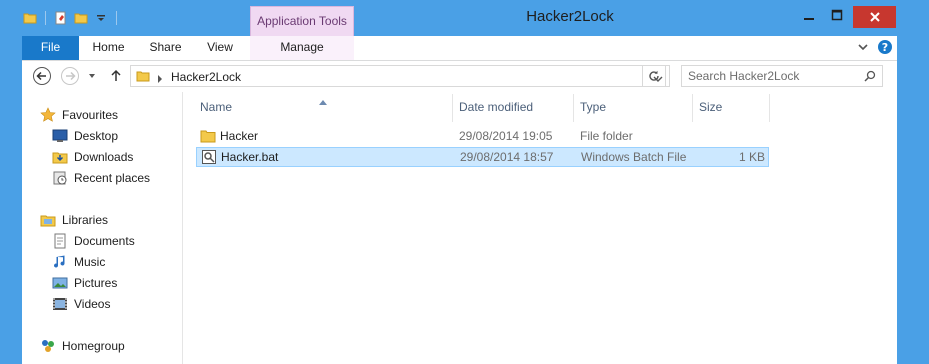 The image size is (929, 364). What do you see at coordinates (206, 77) in the screenshot?
I see `breadcrumb: Hacker2Lock` at bounding box center [206, 77].